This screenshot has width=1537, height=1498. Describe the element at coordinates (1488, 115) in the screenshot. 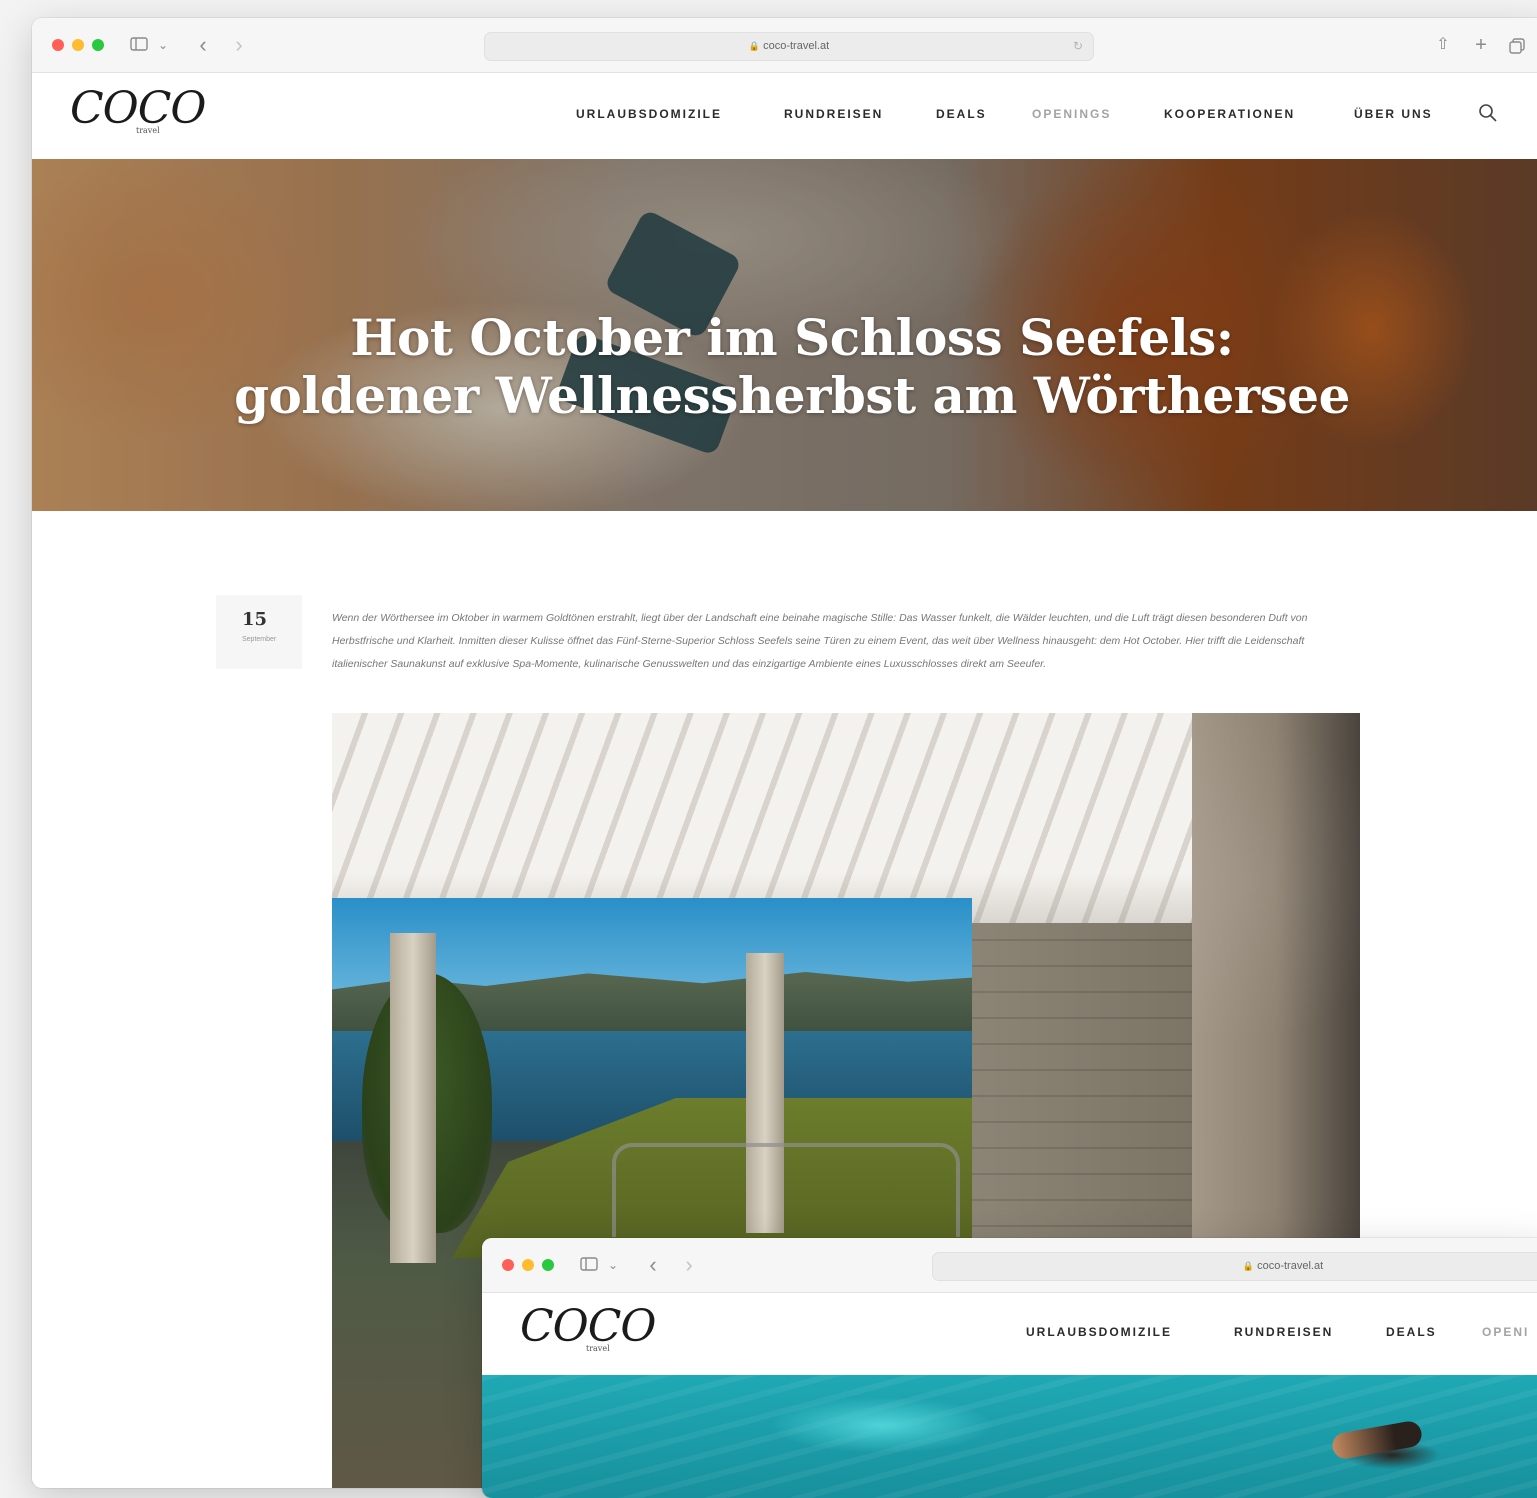

I see `search-icon` at that location.